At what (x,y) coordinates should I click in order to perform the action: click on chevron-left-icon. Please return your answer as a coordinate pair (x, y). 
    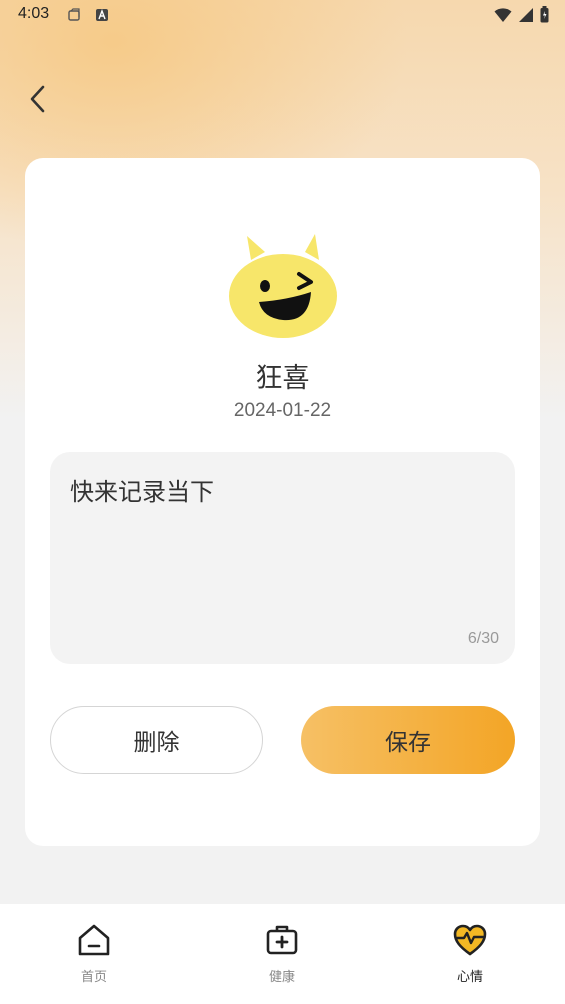
    Looking at the image, I should click on (37, 99).